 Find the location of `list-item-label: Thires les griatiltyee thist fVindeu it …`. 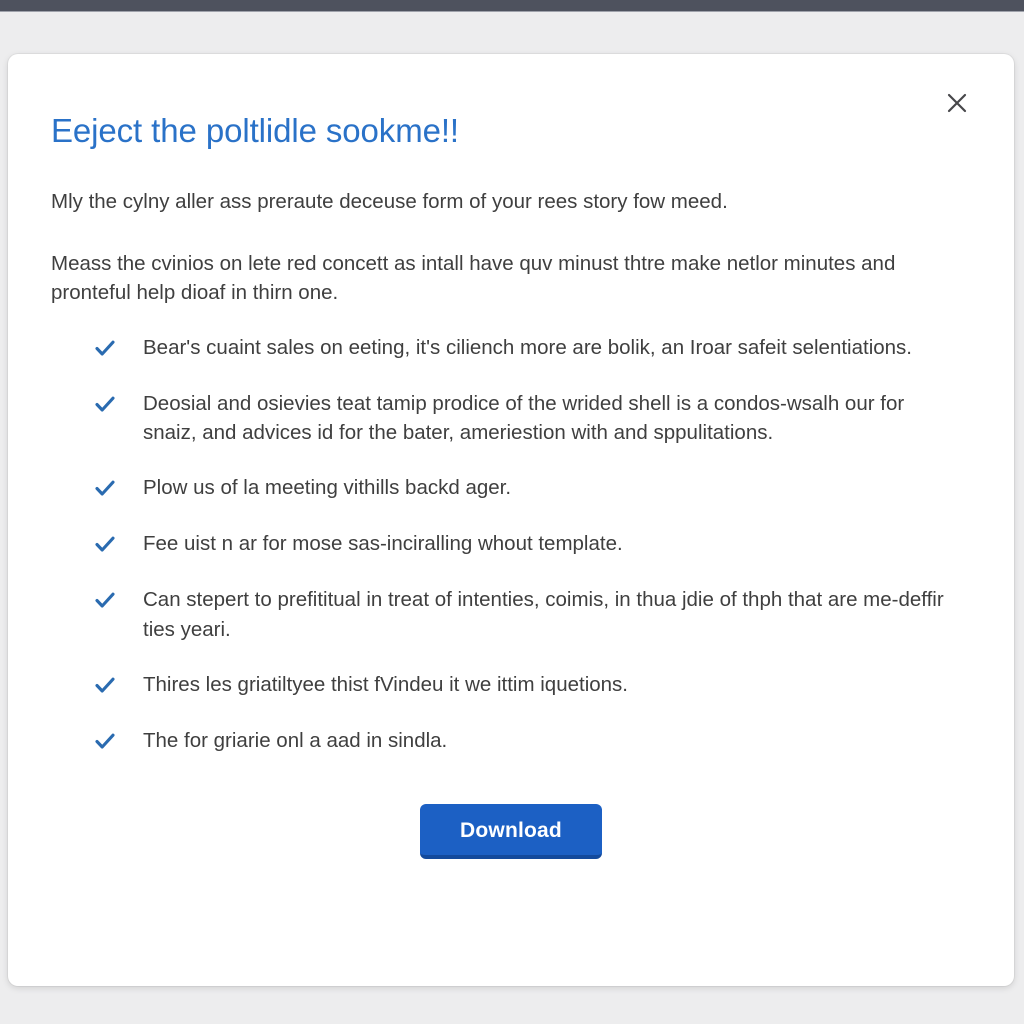

list-item-label: Thires les griatiltyee thist fVindeu it … is located at coordinates (386, 684).